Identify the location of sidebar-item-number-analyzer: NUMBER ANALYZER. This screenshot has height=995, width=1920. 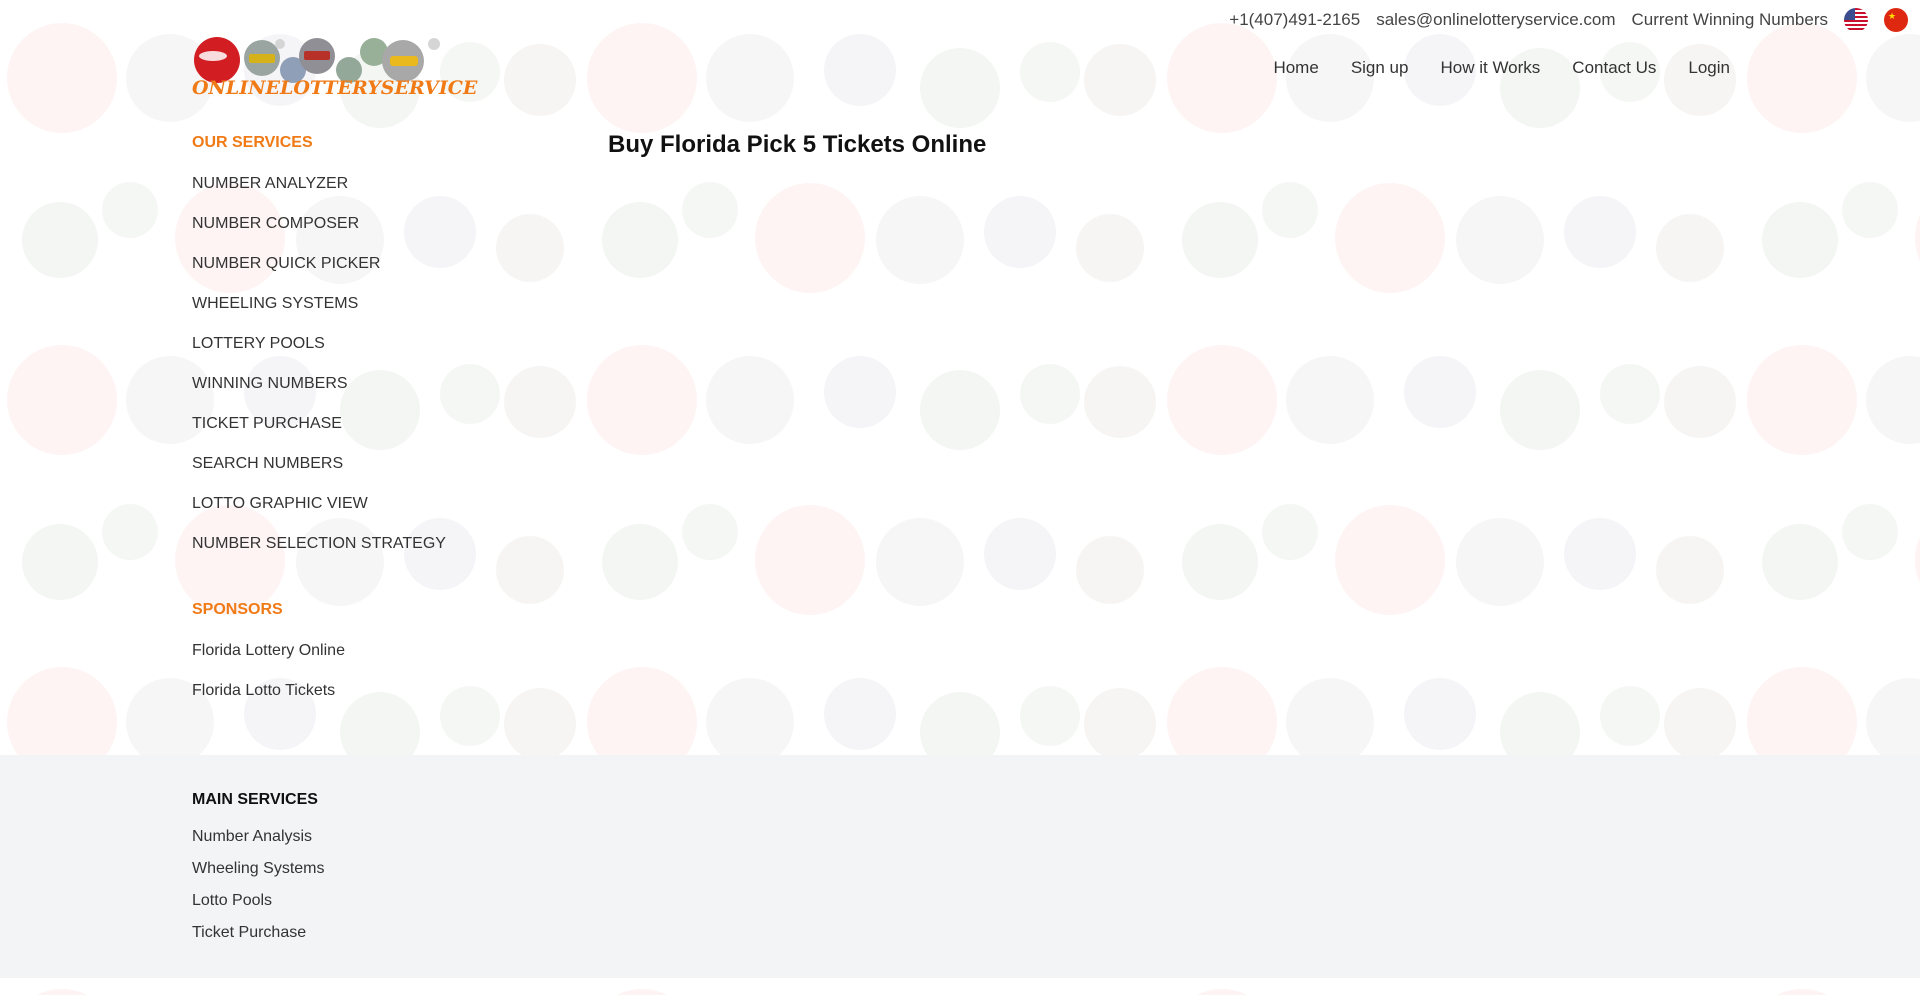
(319, 184).